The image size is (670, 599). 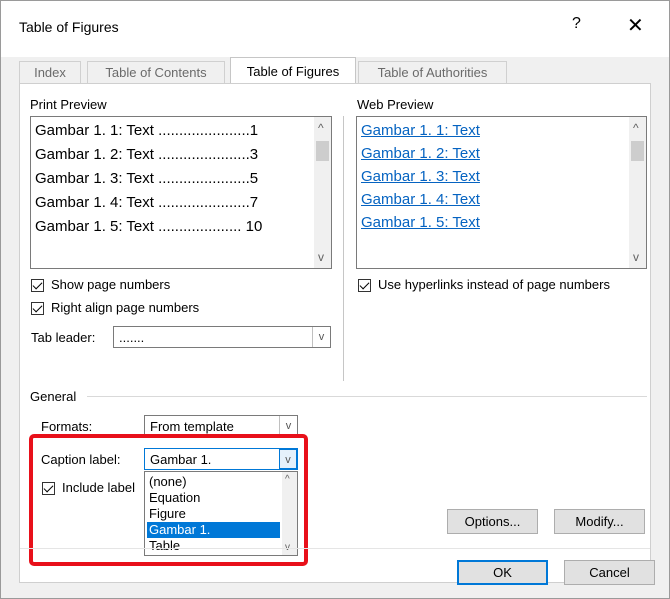 I want to click on web-preview-link: Gambar 1. 5: Text, so click(x=420, y=222).